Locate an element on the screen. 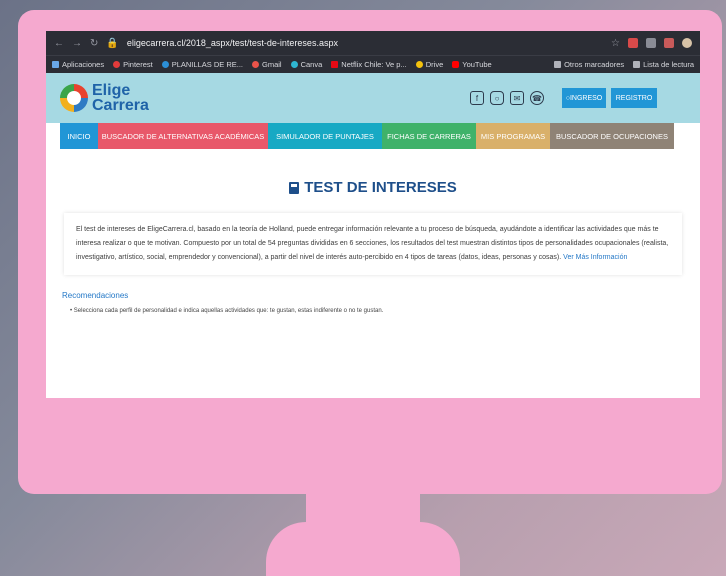 Image resolution: width=726 pixels, height=576 pixels. youtube-icon is located at coordinates (456, 64).